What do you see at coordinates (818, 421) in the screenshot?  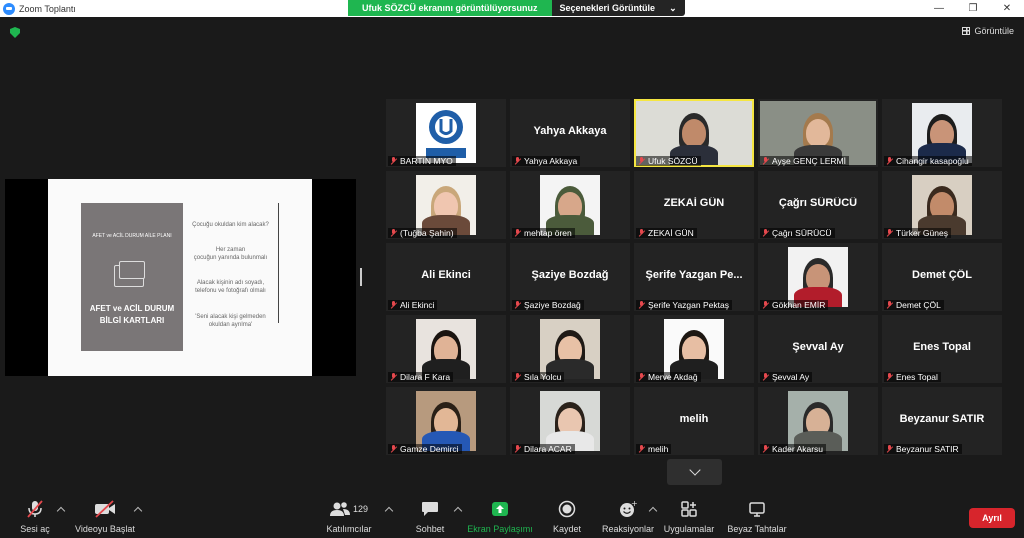 I see `participant-tile: Kader Akarsu` at bounding box center [818, 421].